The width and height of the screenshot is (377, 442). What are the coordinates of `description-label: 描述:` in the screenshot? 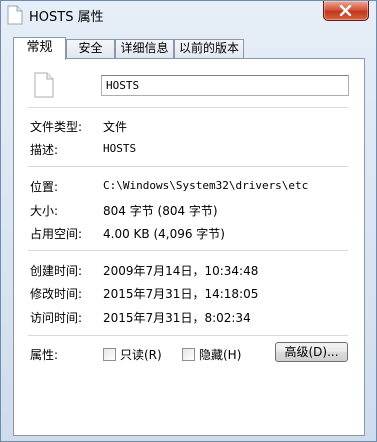 It's located at (44, 150).